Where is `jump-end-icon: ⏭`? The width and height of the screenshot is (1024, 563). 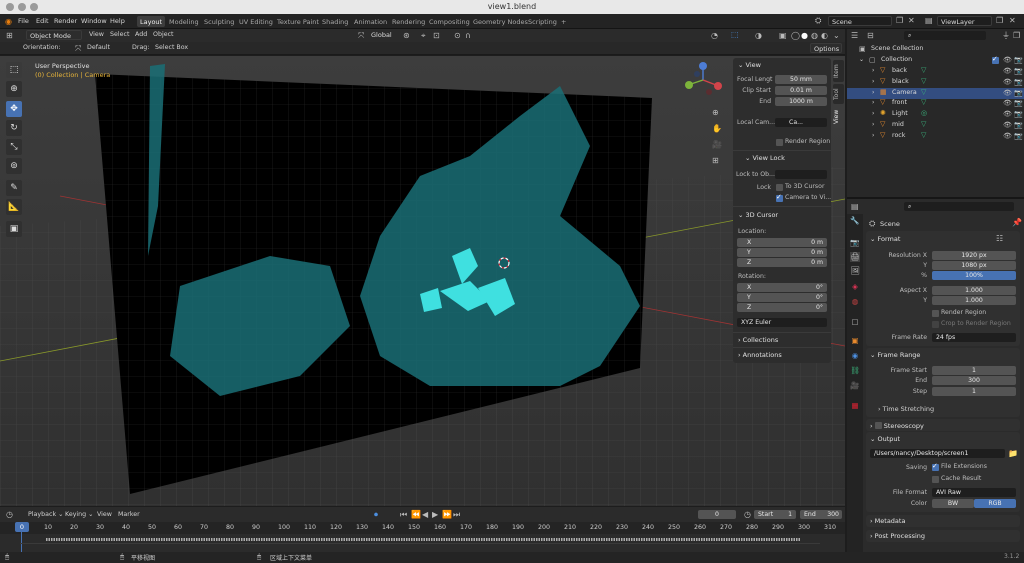 jump-end-icon: ⏭ is located at coordinates (456, 514).